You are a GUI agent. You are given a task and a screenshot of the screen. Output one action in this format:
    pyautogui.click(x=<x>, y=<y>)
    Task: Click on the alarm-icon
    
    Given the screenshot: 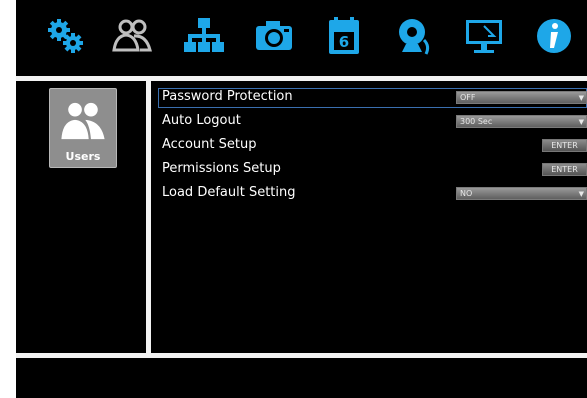 What is the action you would take?
    pyautogui.click(x=414, y=36)
    